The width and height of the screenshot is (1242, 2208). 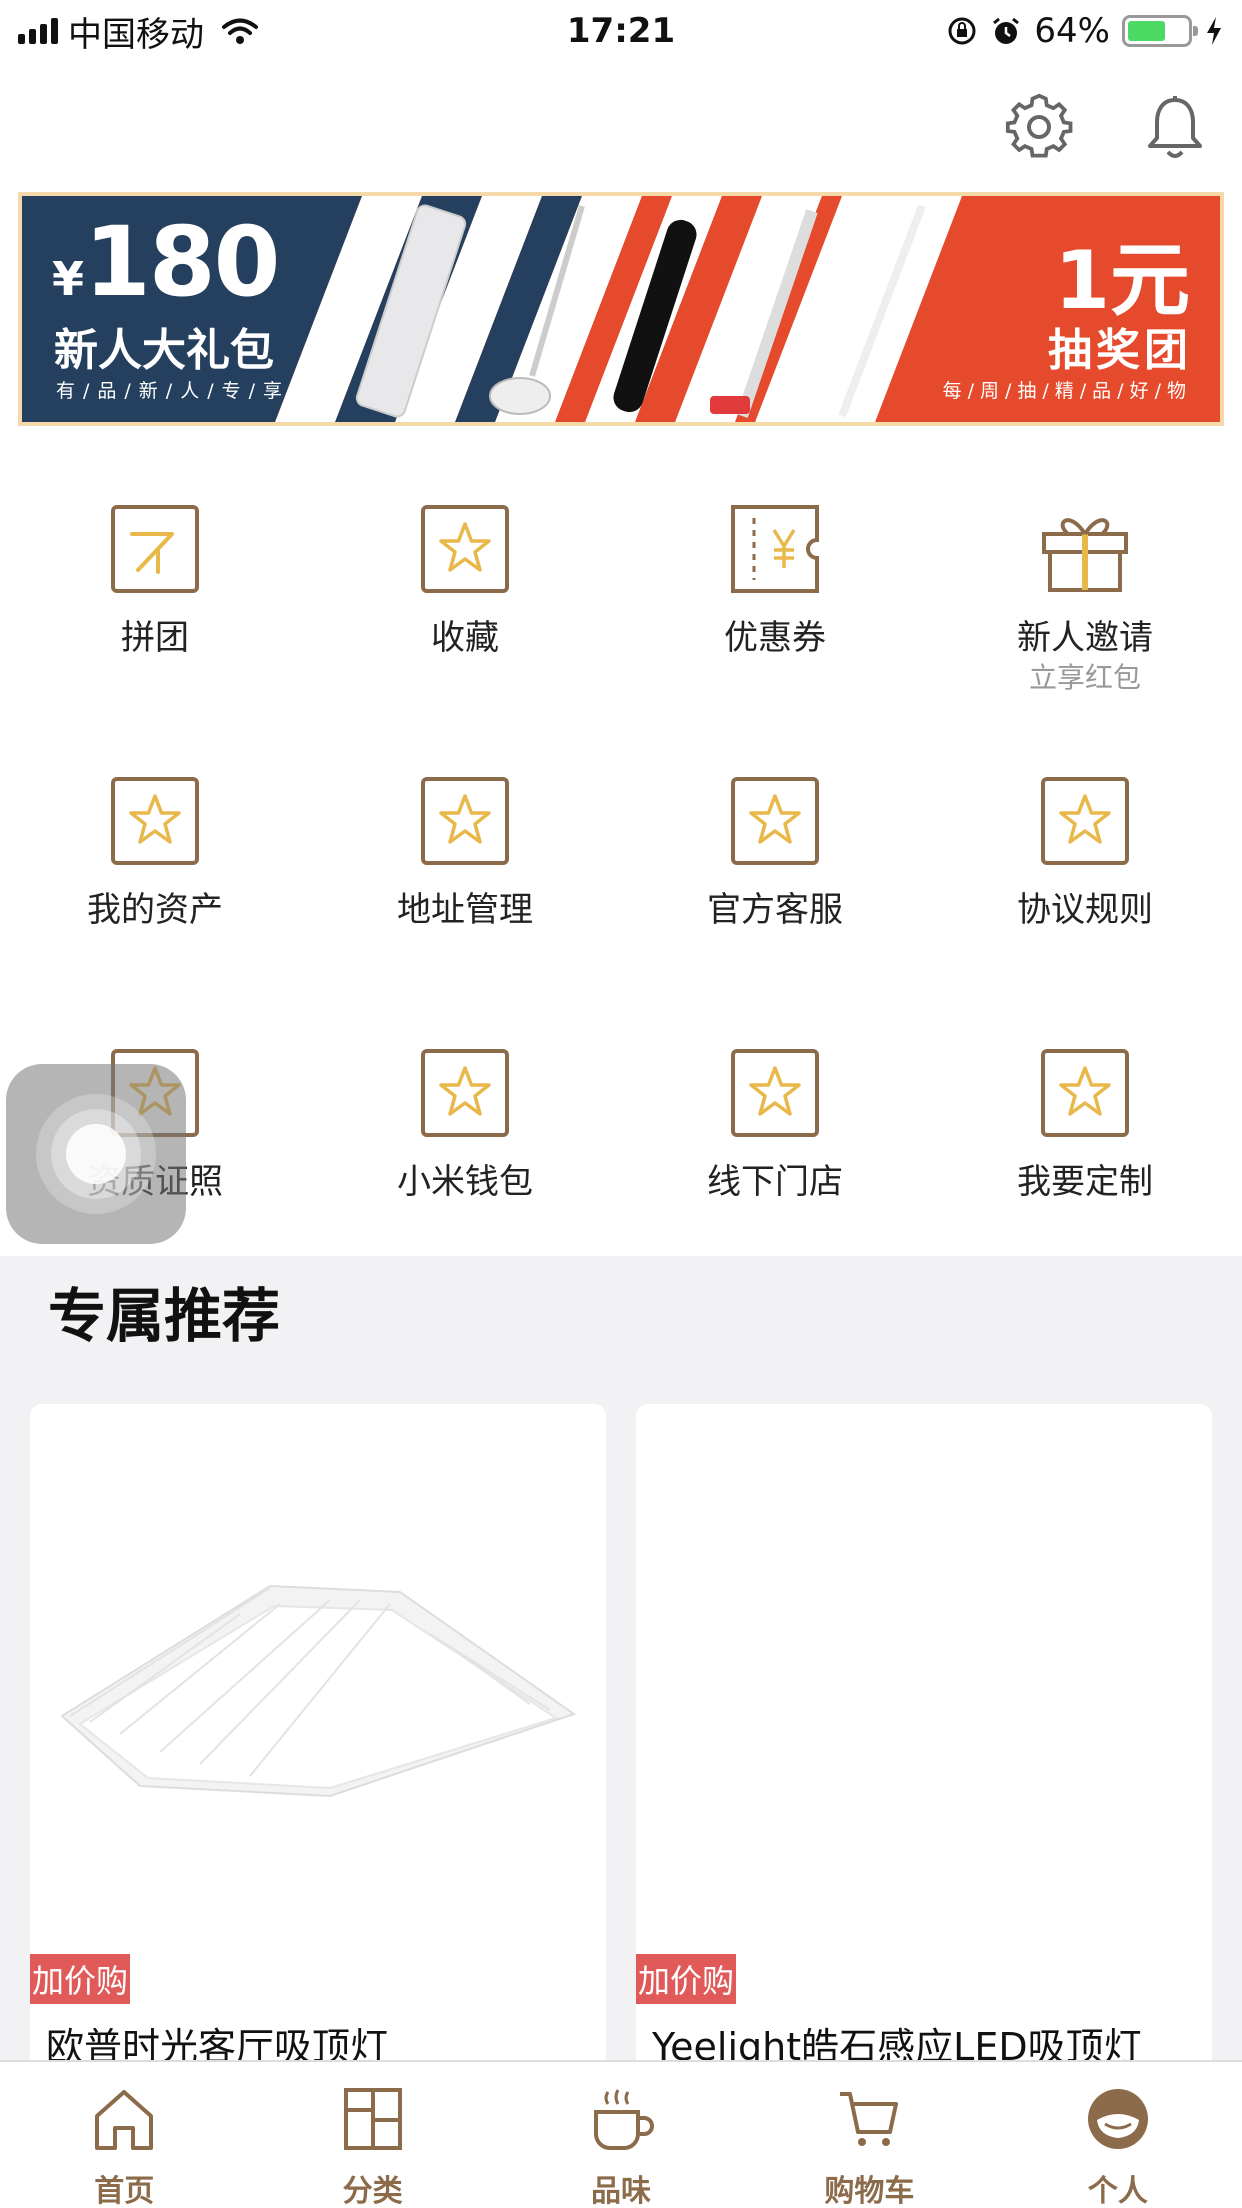 I want to click on menu-item-assets: 我的资产, so click(x=155, y=836).